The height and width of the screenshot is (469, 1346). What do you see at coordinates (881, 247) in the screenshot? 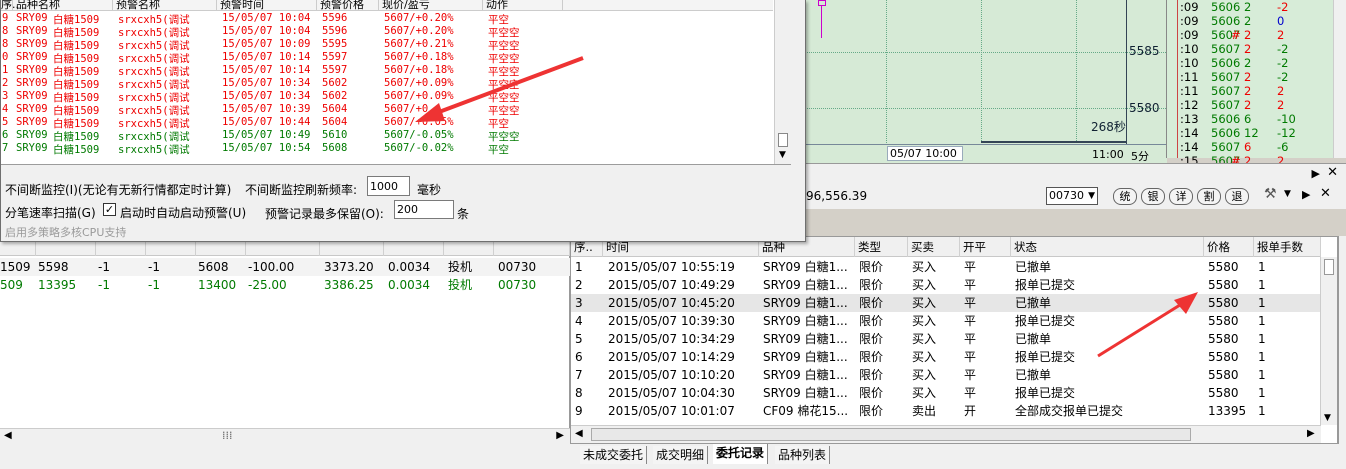
I see `column-header-type: 类型` at bounding box center [881, 247].